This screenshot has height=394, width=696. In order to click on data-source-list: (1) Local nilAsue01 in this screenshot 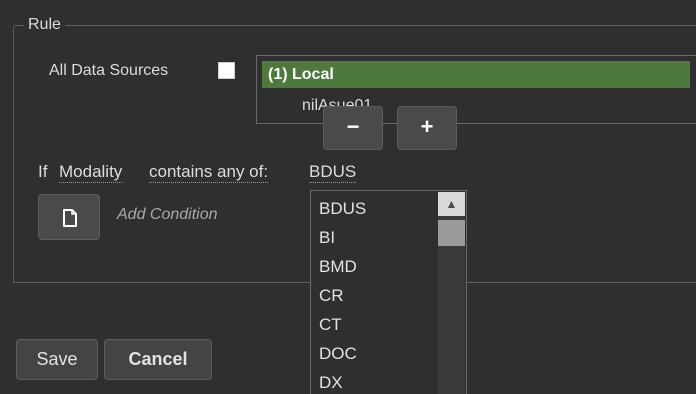, I will do `click(476, 89)`.